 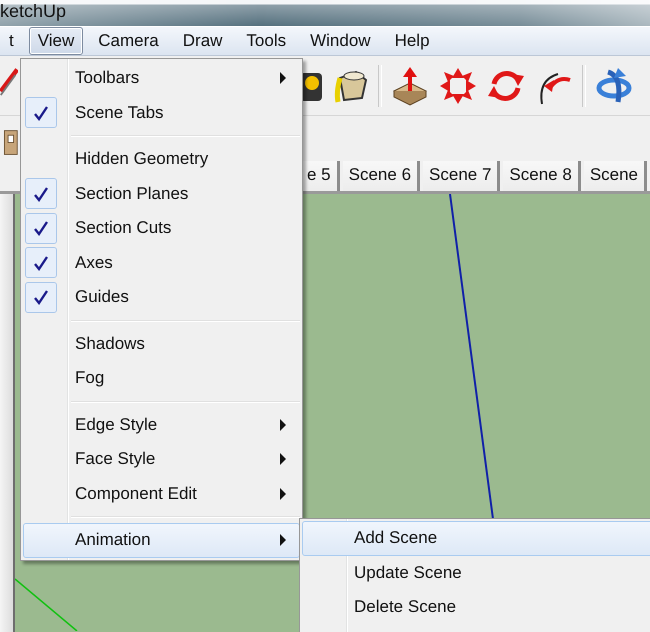 I want to click on scene-tab: Scene 6, so click(x=381, y=176).